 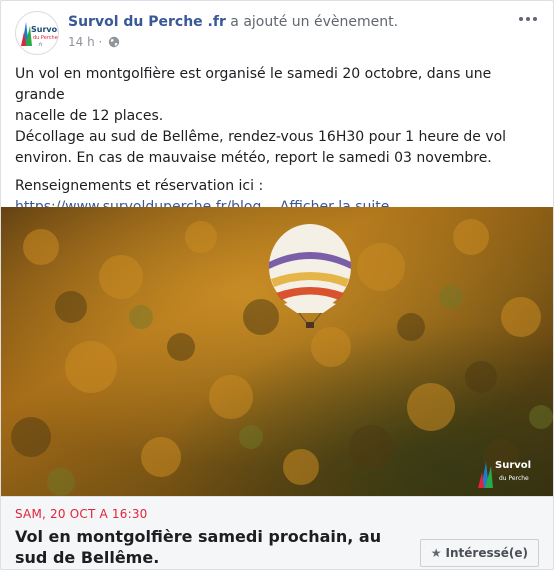 What do you see at coordinates (45, 29) in the screenshot?
I see `avatar-logo-text: Survol` at bounding box center [45, 29].